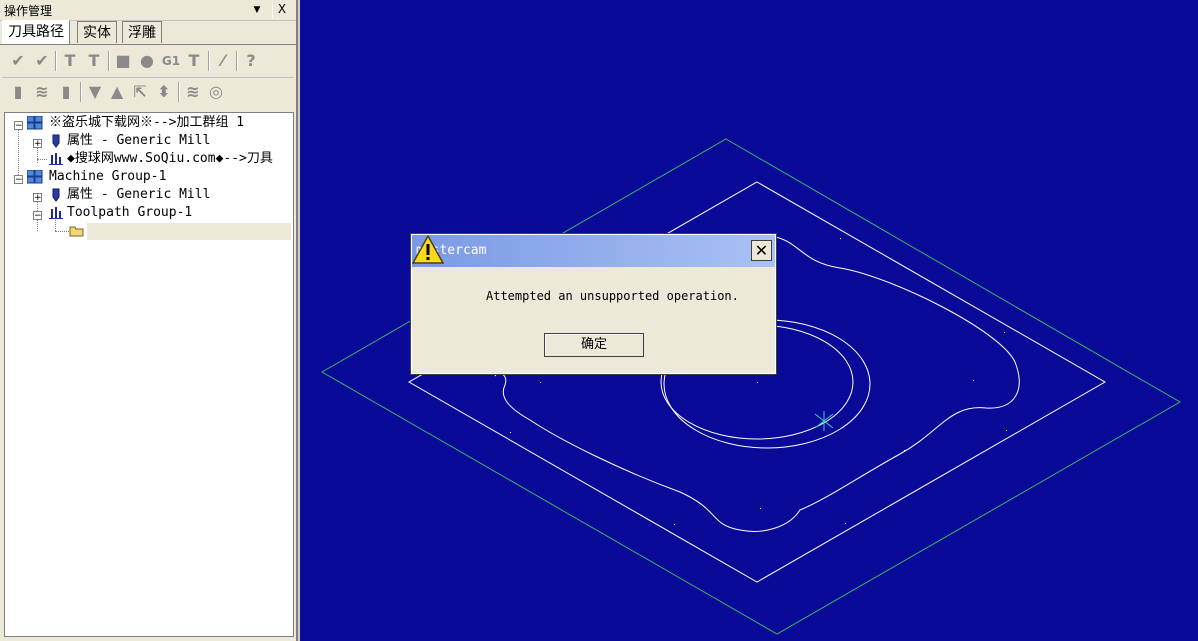 The image size is (1198, 641). I want to click on wave-icon: ≋, so click(42, 92).